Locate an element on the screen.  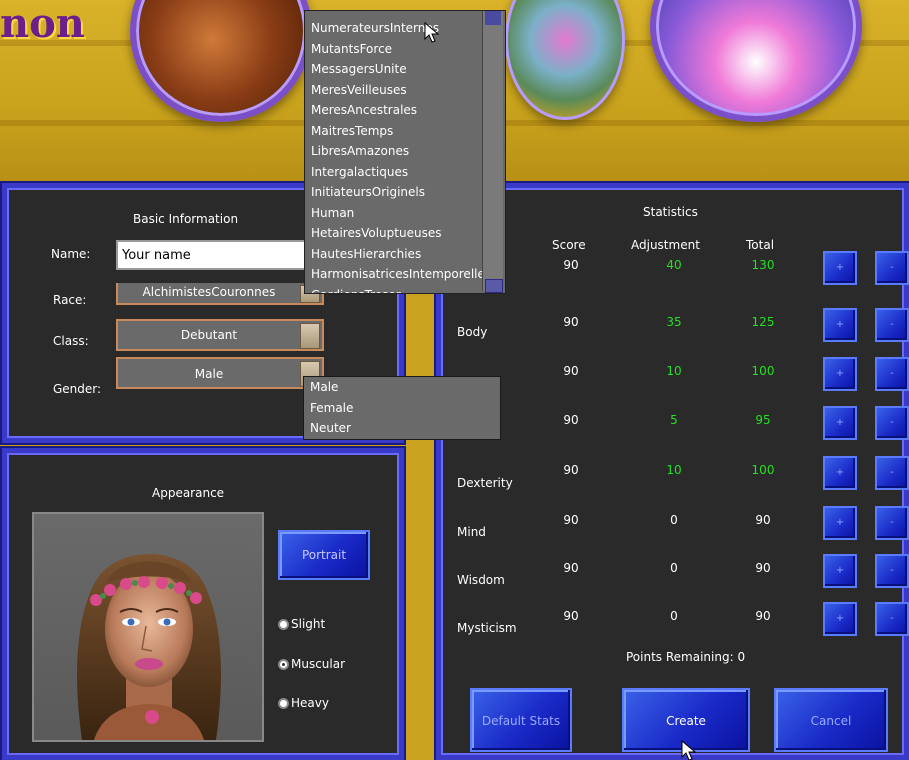
race-option: MessagersUnite is located at coordinates (394, 69).